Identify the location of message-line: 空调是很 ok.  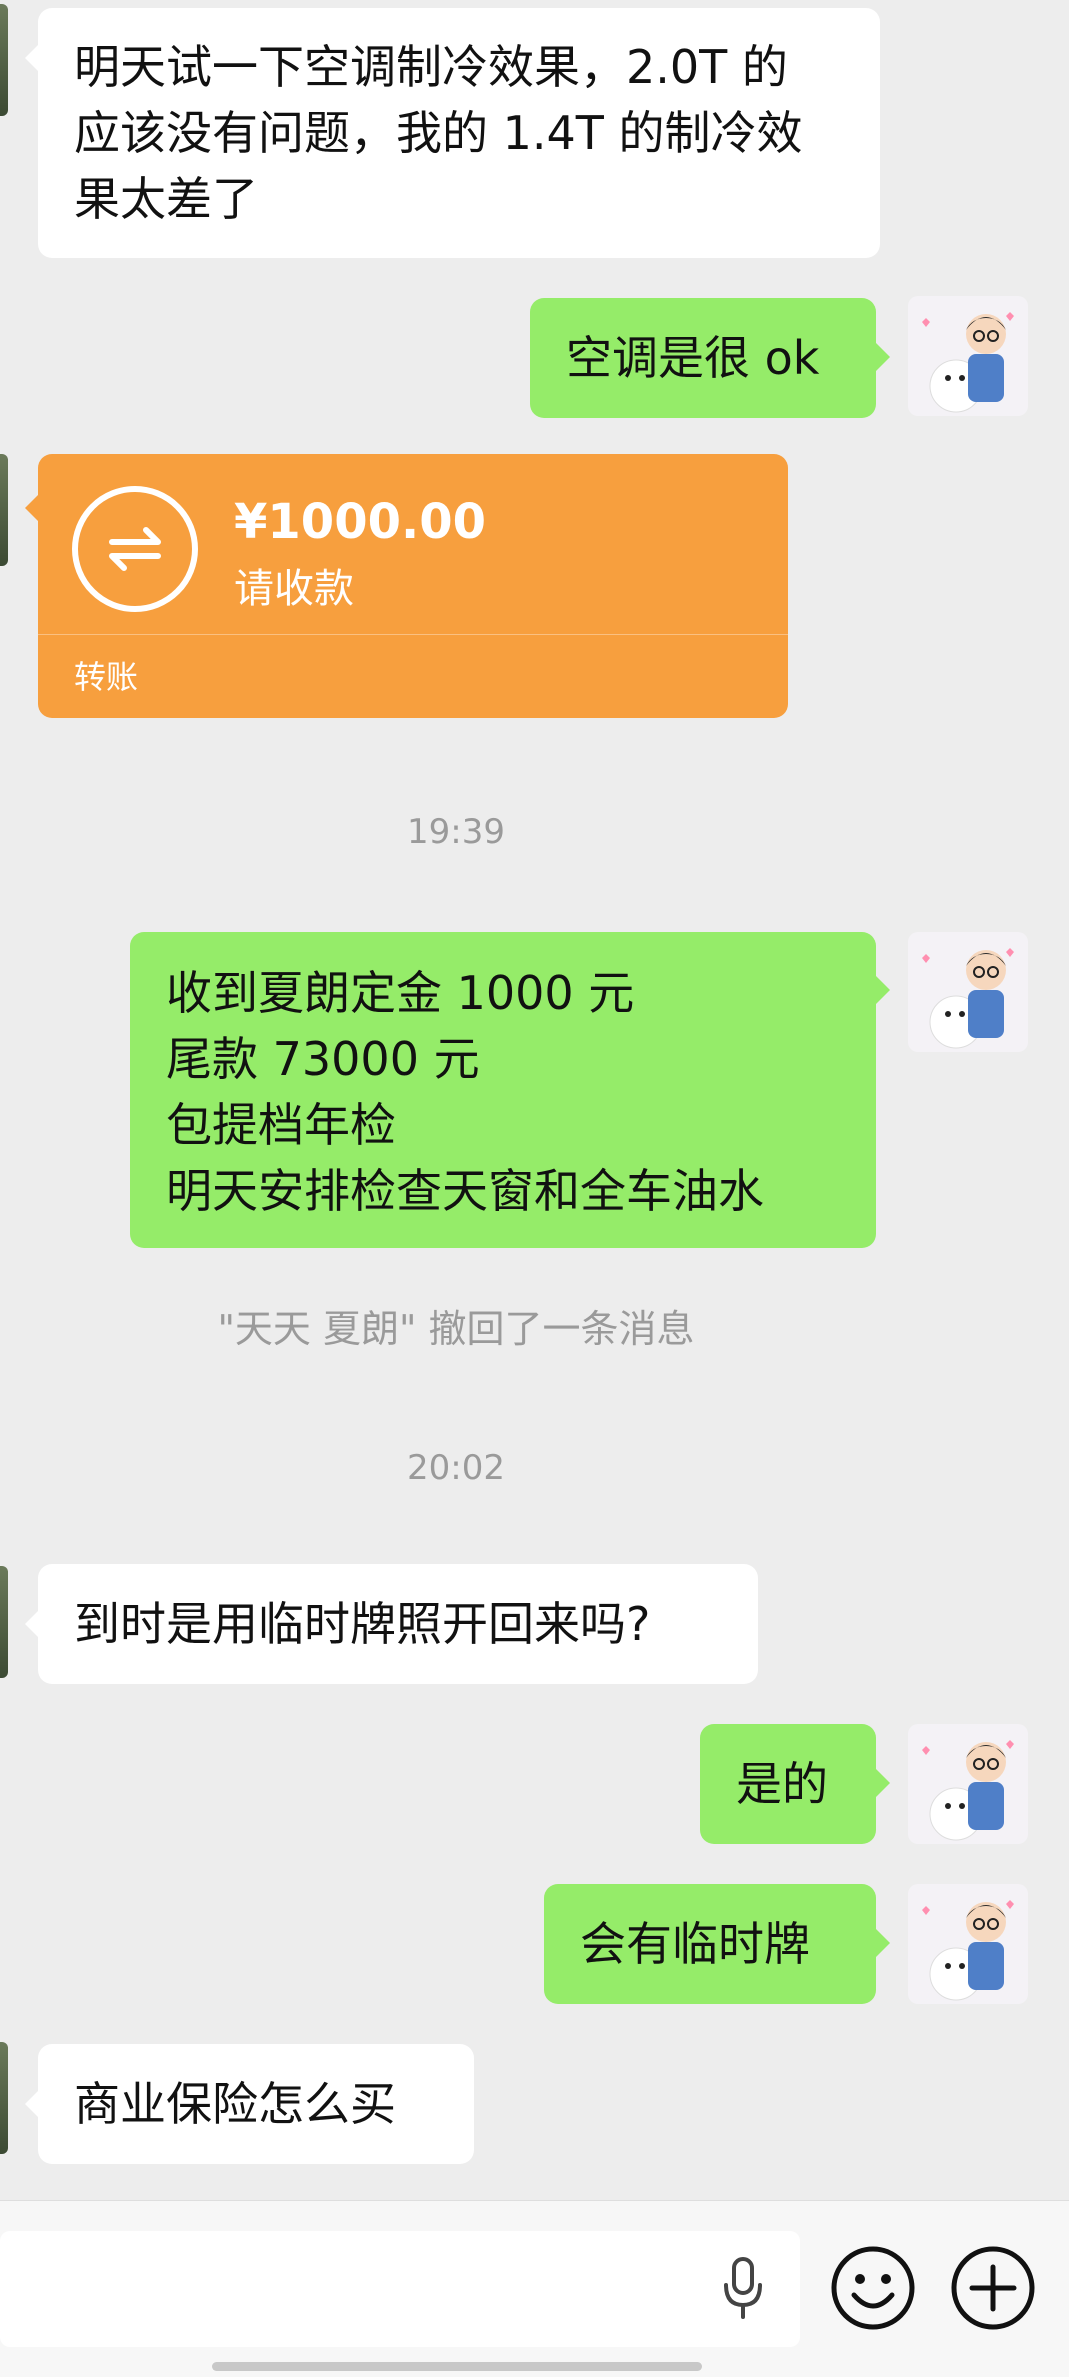
(693, 358).